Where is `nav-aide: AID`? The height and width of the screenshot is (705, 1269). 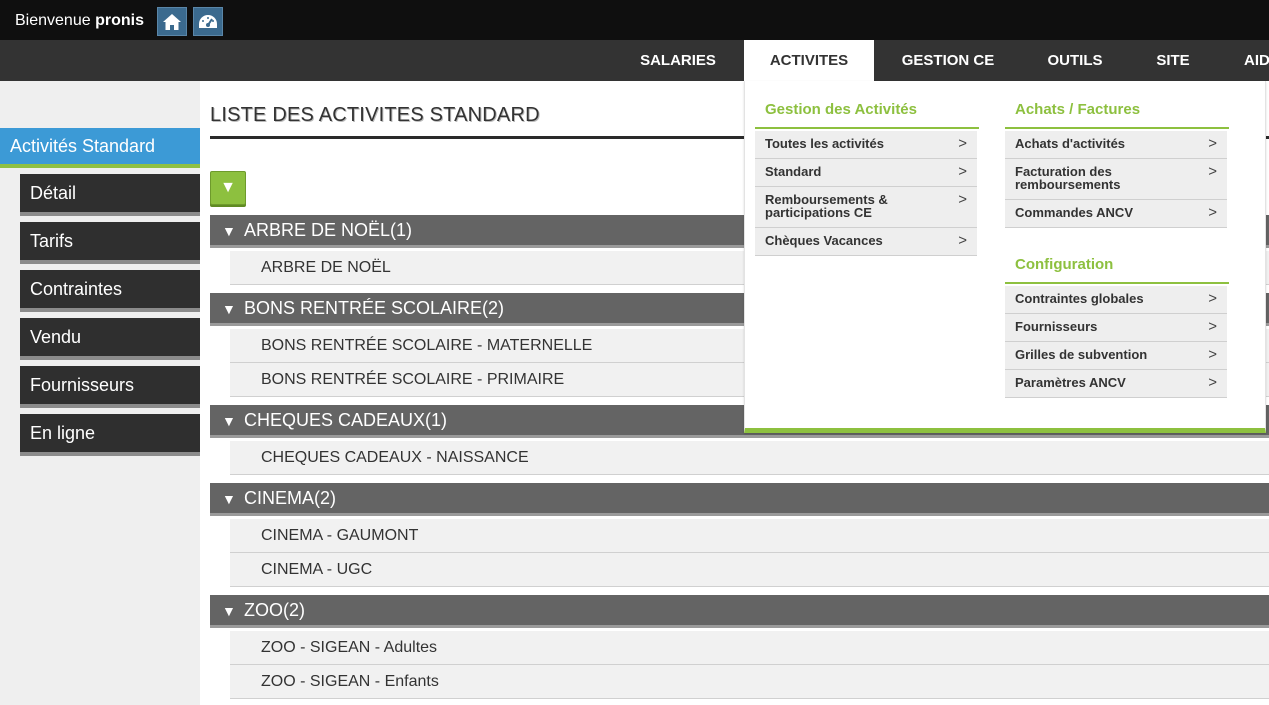 nav-aide: AID is located at coordinates (1252, 60).